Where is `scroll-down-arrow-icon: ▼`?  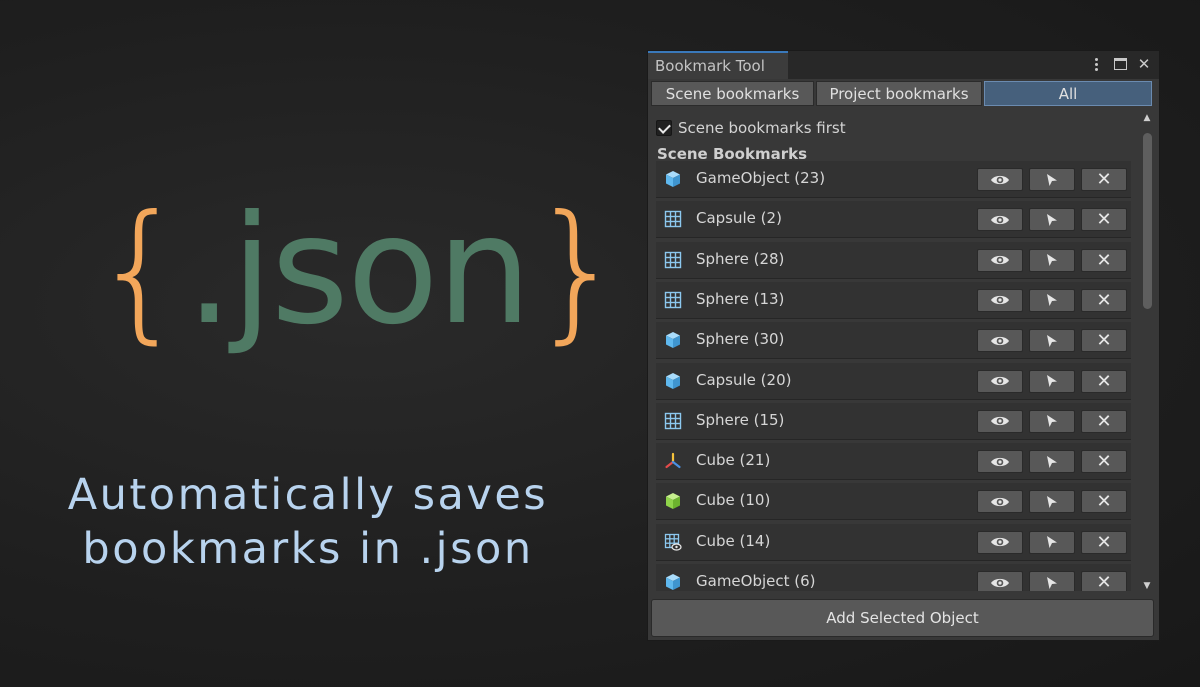
scroll-down-arrow-icon: ▼ is located at coordinates (1147, 586).